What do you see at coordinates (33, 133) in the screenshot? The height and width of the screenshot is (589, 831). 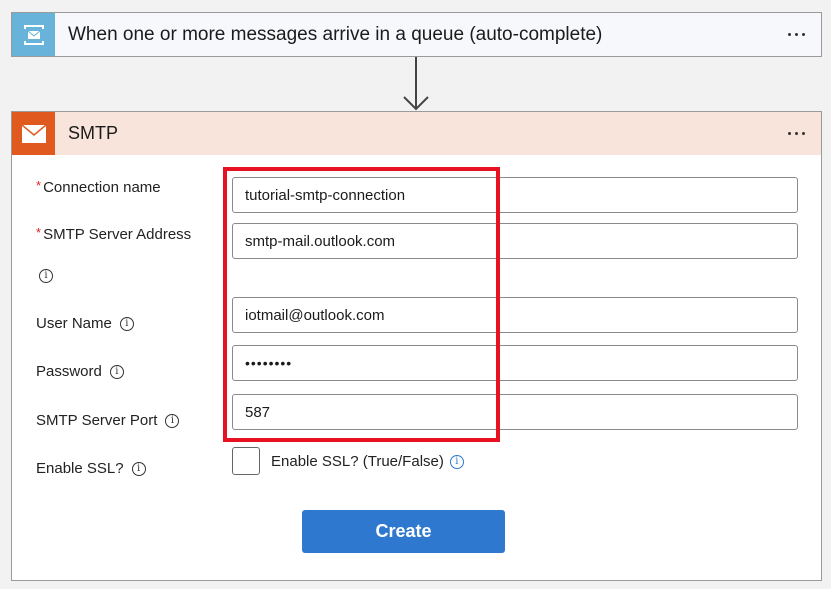 I see `mail-envelope-icon` at bounding box center [33, 133].